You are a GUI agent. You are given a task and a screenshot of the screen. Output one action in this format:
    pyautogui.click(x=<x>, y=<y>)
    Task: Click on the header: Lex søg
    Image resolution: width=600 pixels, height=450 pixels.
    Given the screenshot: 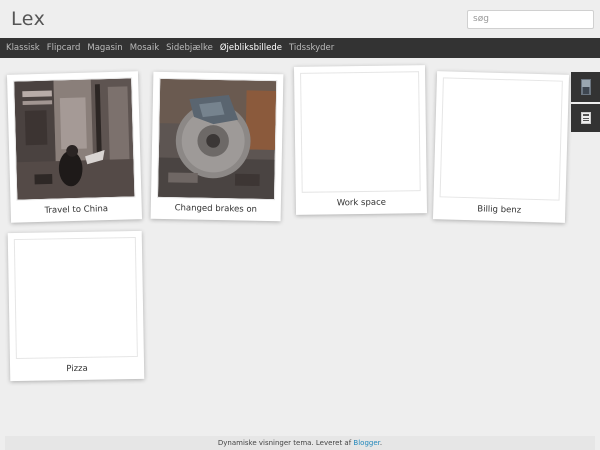 What is the action you would take?
    pyautogui.click(x=300, y=19)
    